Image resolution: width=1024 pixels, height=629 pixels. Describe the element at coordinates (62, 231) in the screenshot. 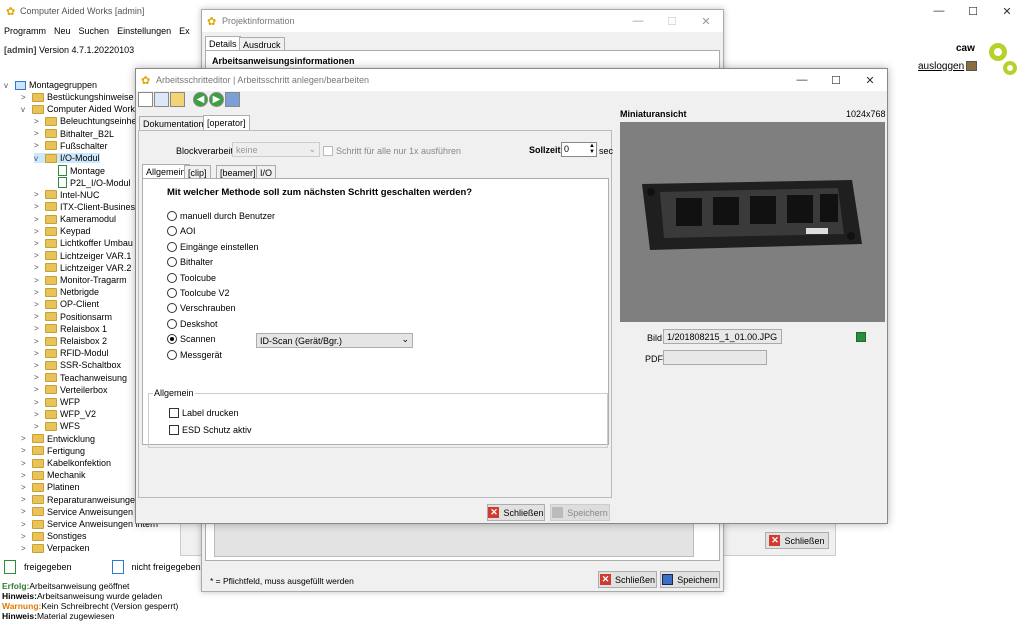

I see `tree-item: > Keypad` at that location.